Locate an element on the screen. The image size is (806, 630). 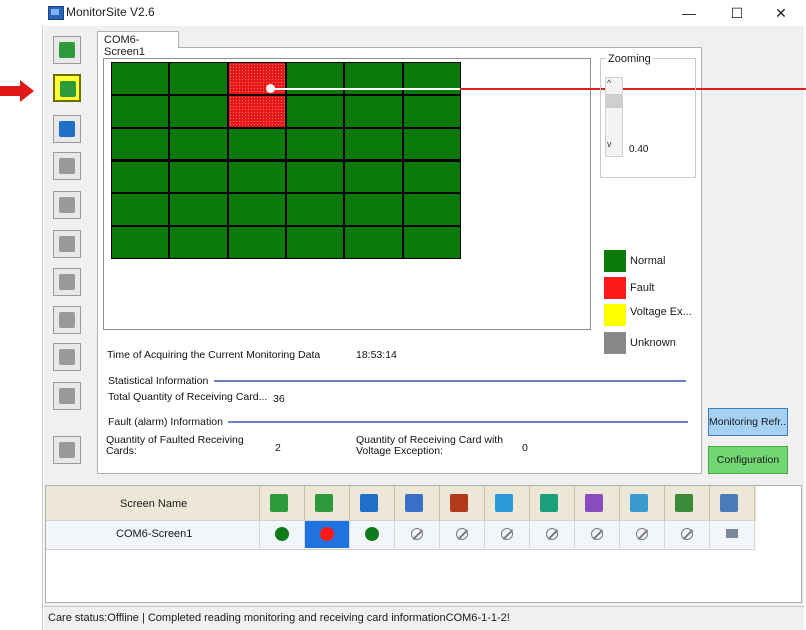
red-arrow-marker is located at coordinates (17, 91).